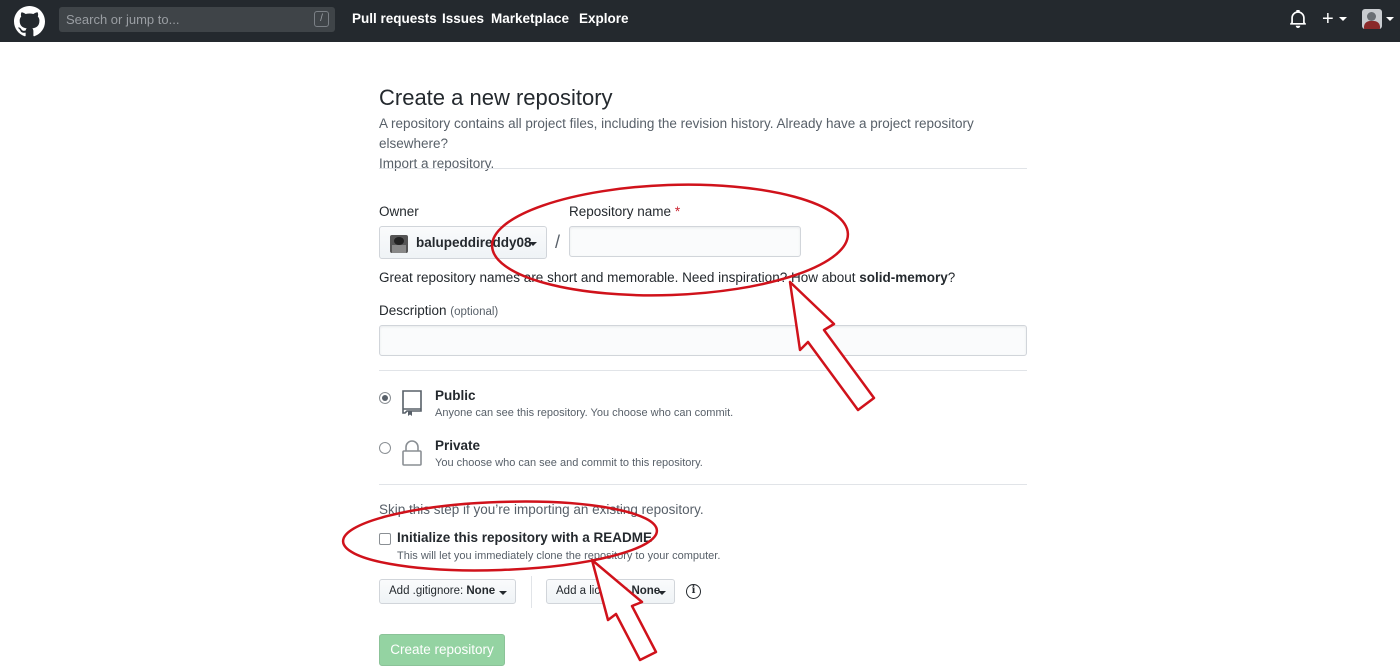  What do you see at coordinates (685, 241) in the screenshot?
I see `repository-name-input` at bounding box center [685, 241].